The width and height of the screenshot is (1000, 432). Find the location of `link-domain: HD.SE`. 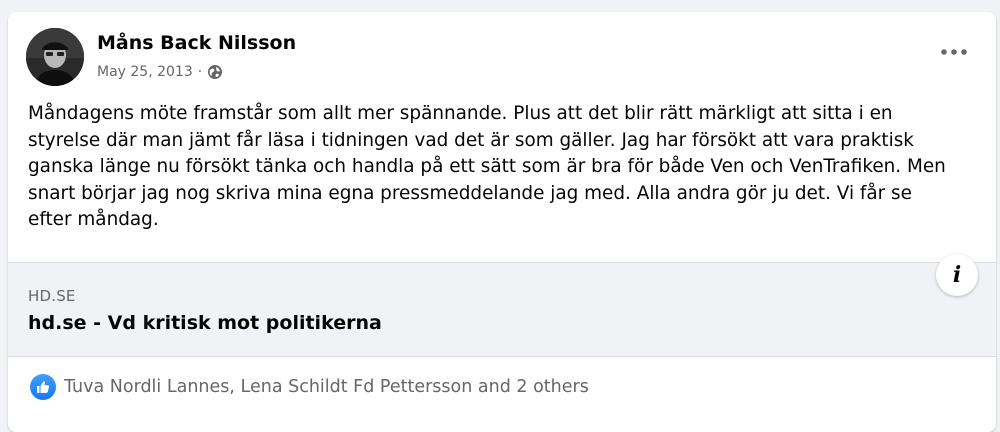

link-domain: HD.SE is located at coordinates (52, 296).